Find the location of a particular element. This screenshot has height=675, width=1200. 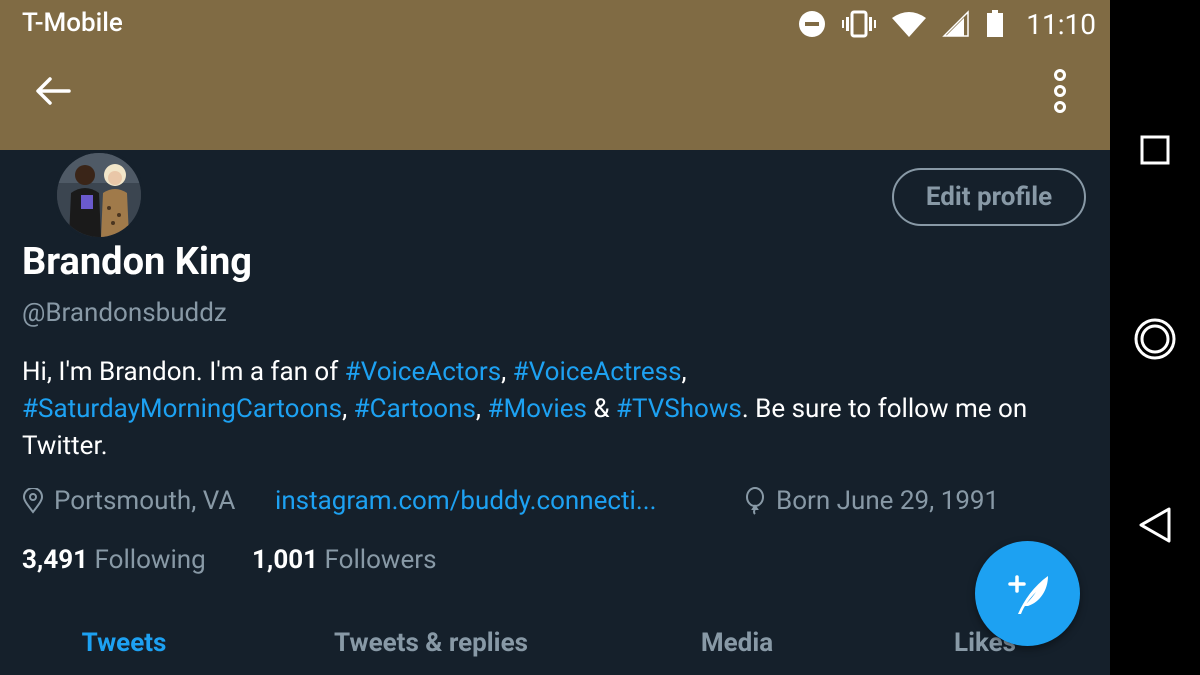

recents-button is located at coordinates (1155, 150).